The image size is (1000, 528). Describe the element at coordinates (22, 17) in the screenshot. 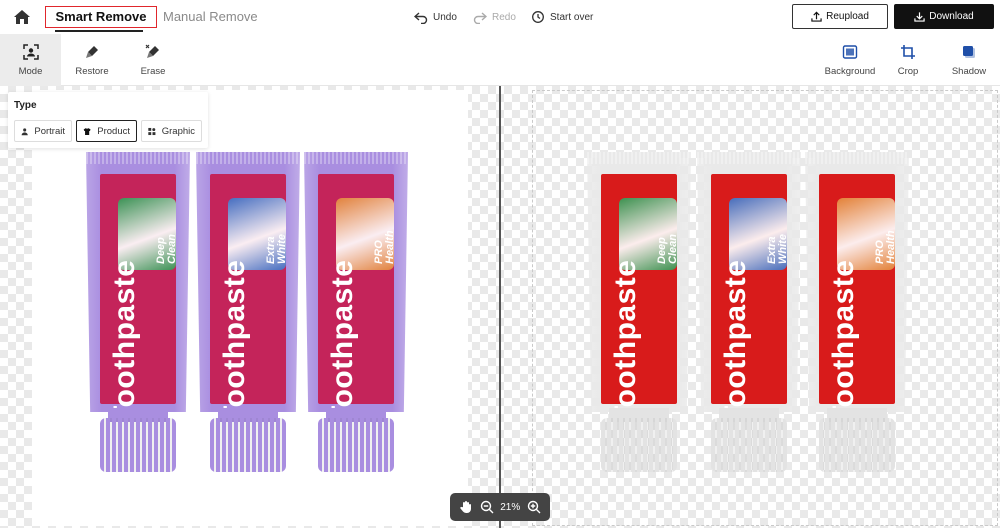

I see `home-icon` at that location.